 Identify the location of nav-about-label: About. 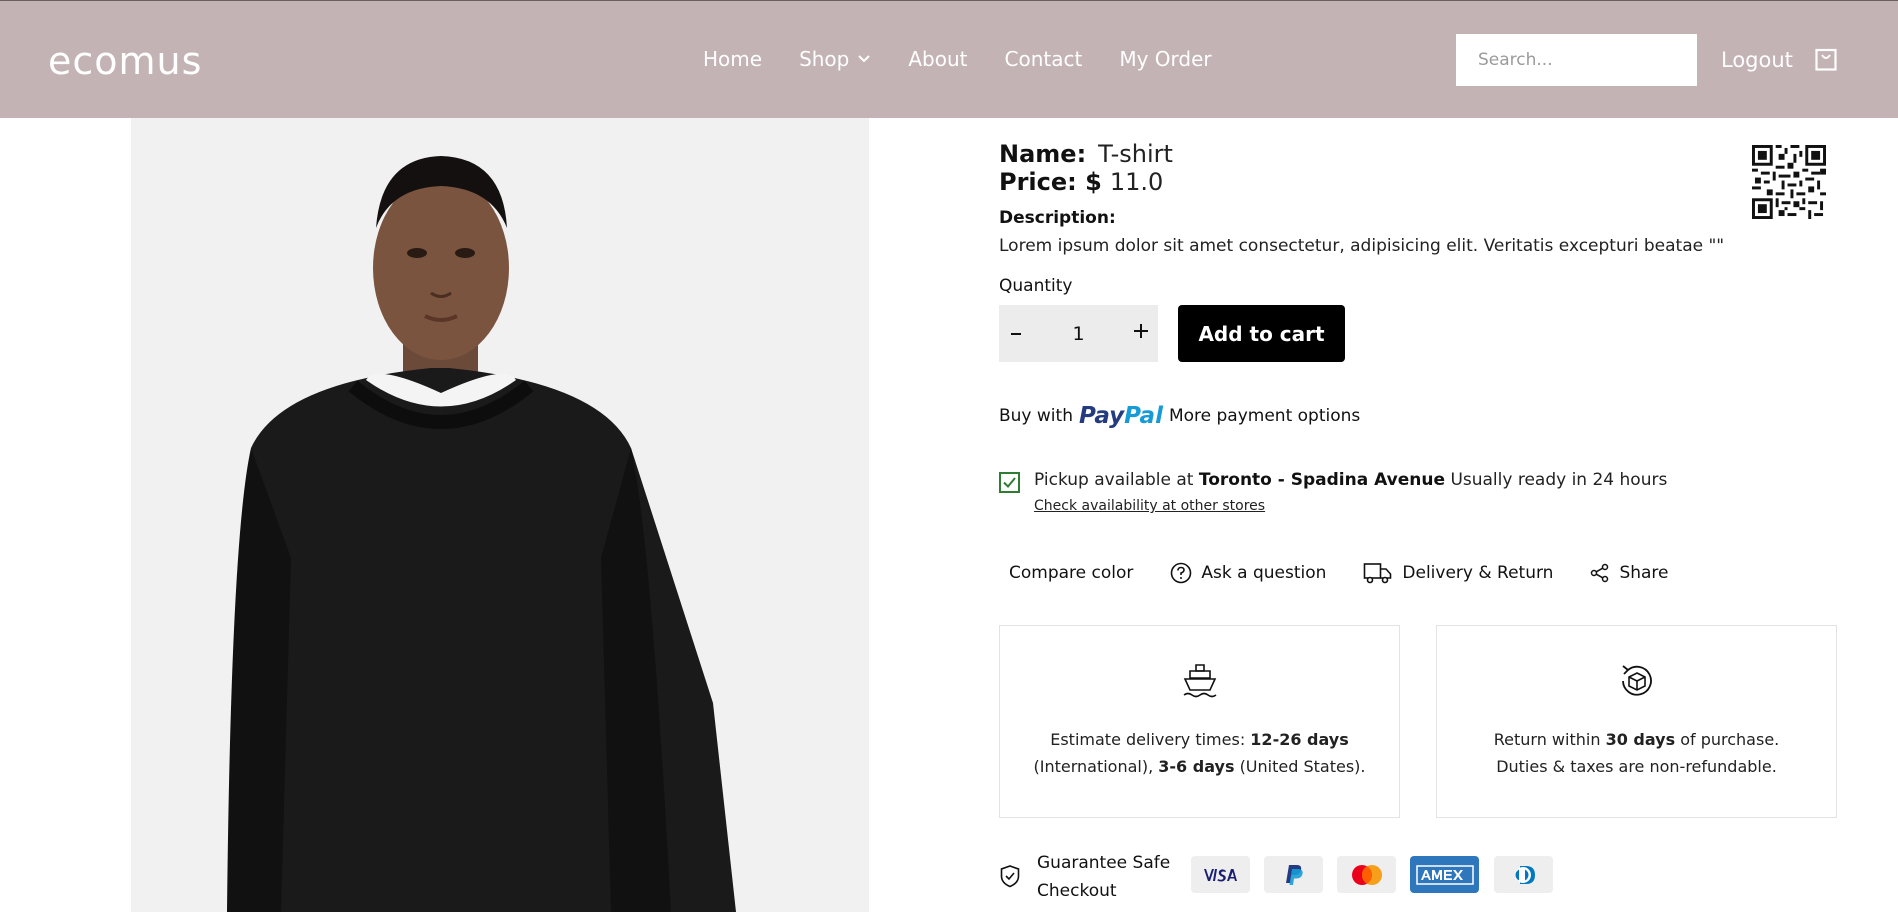
(938, 59).